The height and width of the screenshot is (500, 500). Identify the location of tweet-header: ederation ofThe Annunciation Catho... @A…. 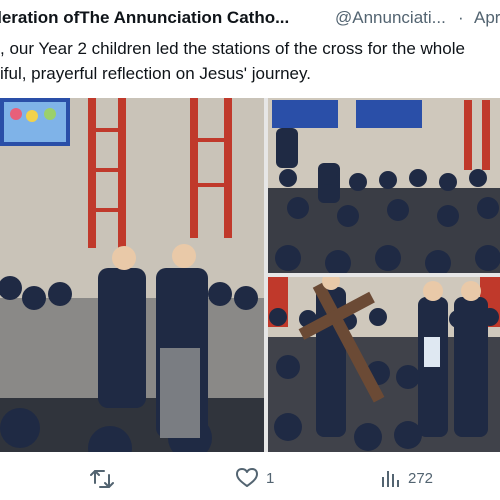
(250, 21).